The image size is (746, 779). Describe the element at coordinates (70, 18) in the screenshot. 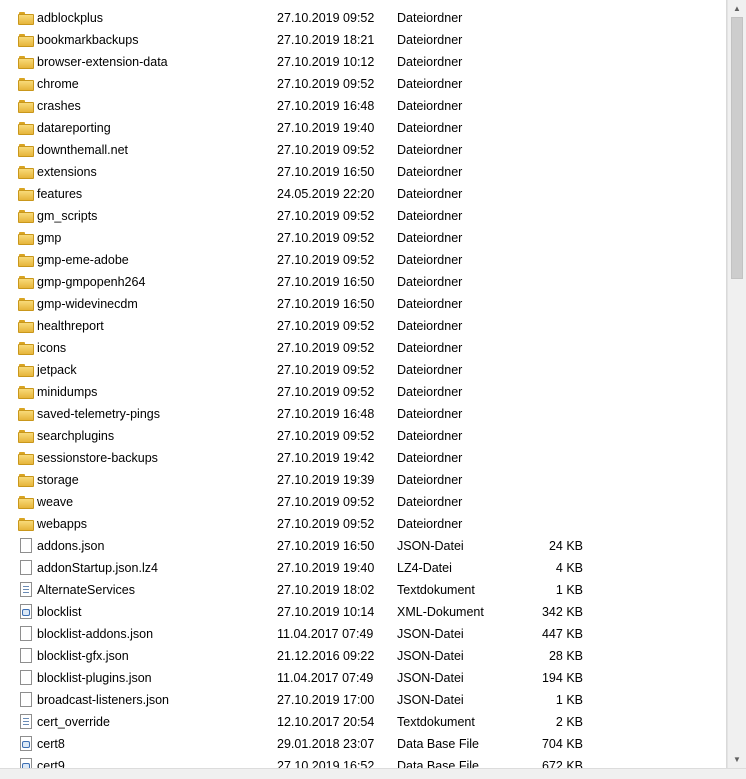

I see `file-name: adblockplus` at that location.